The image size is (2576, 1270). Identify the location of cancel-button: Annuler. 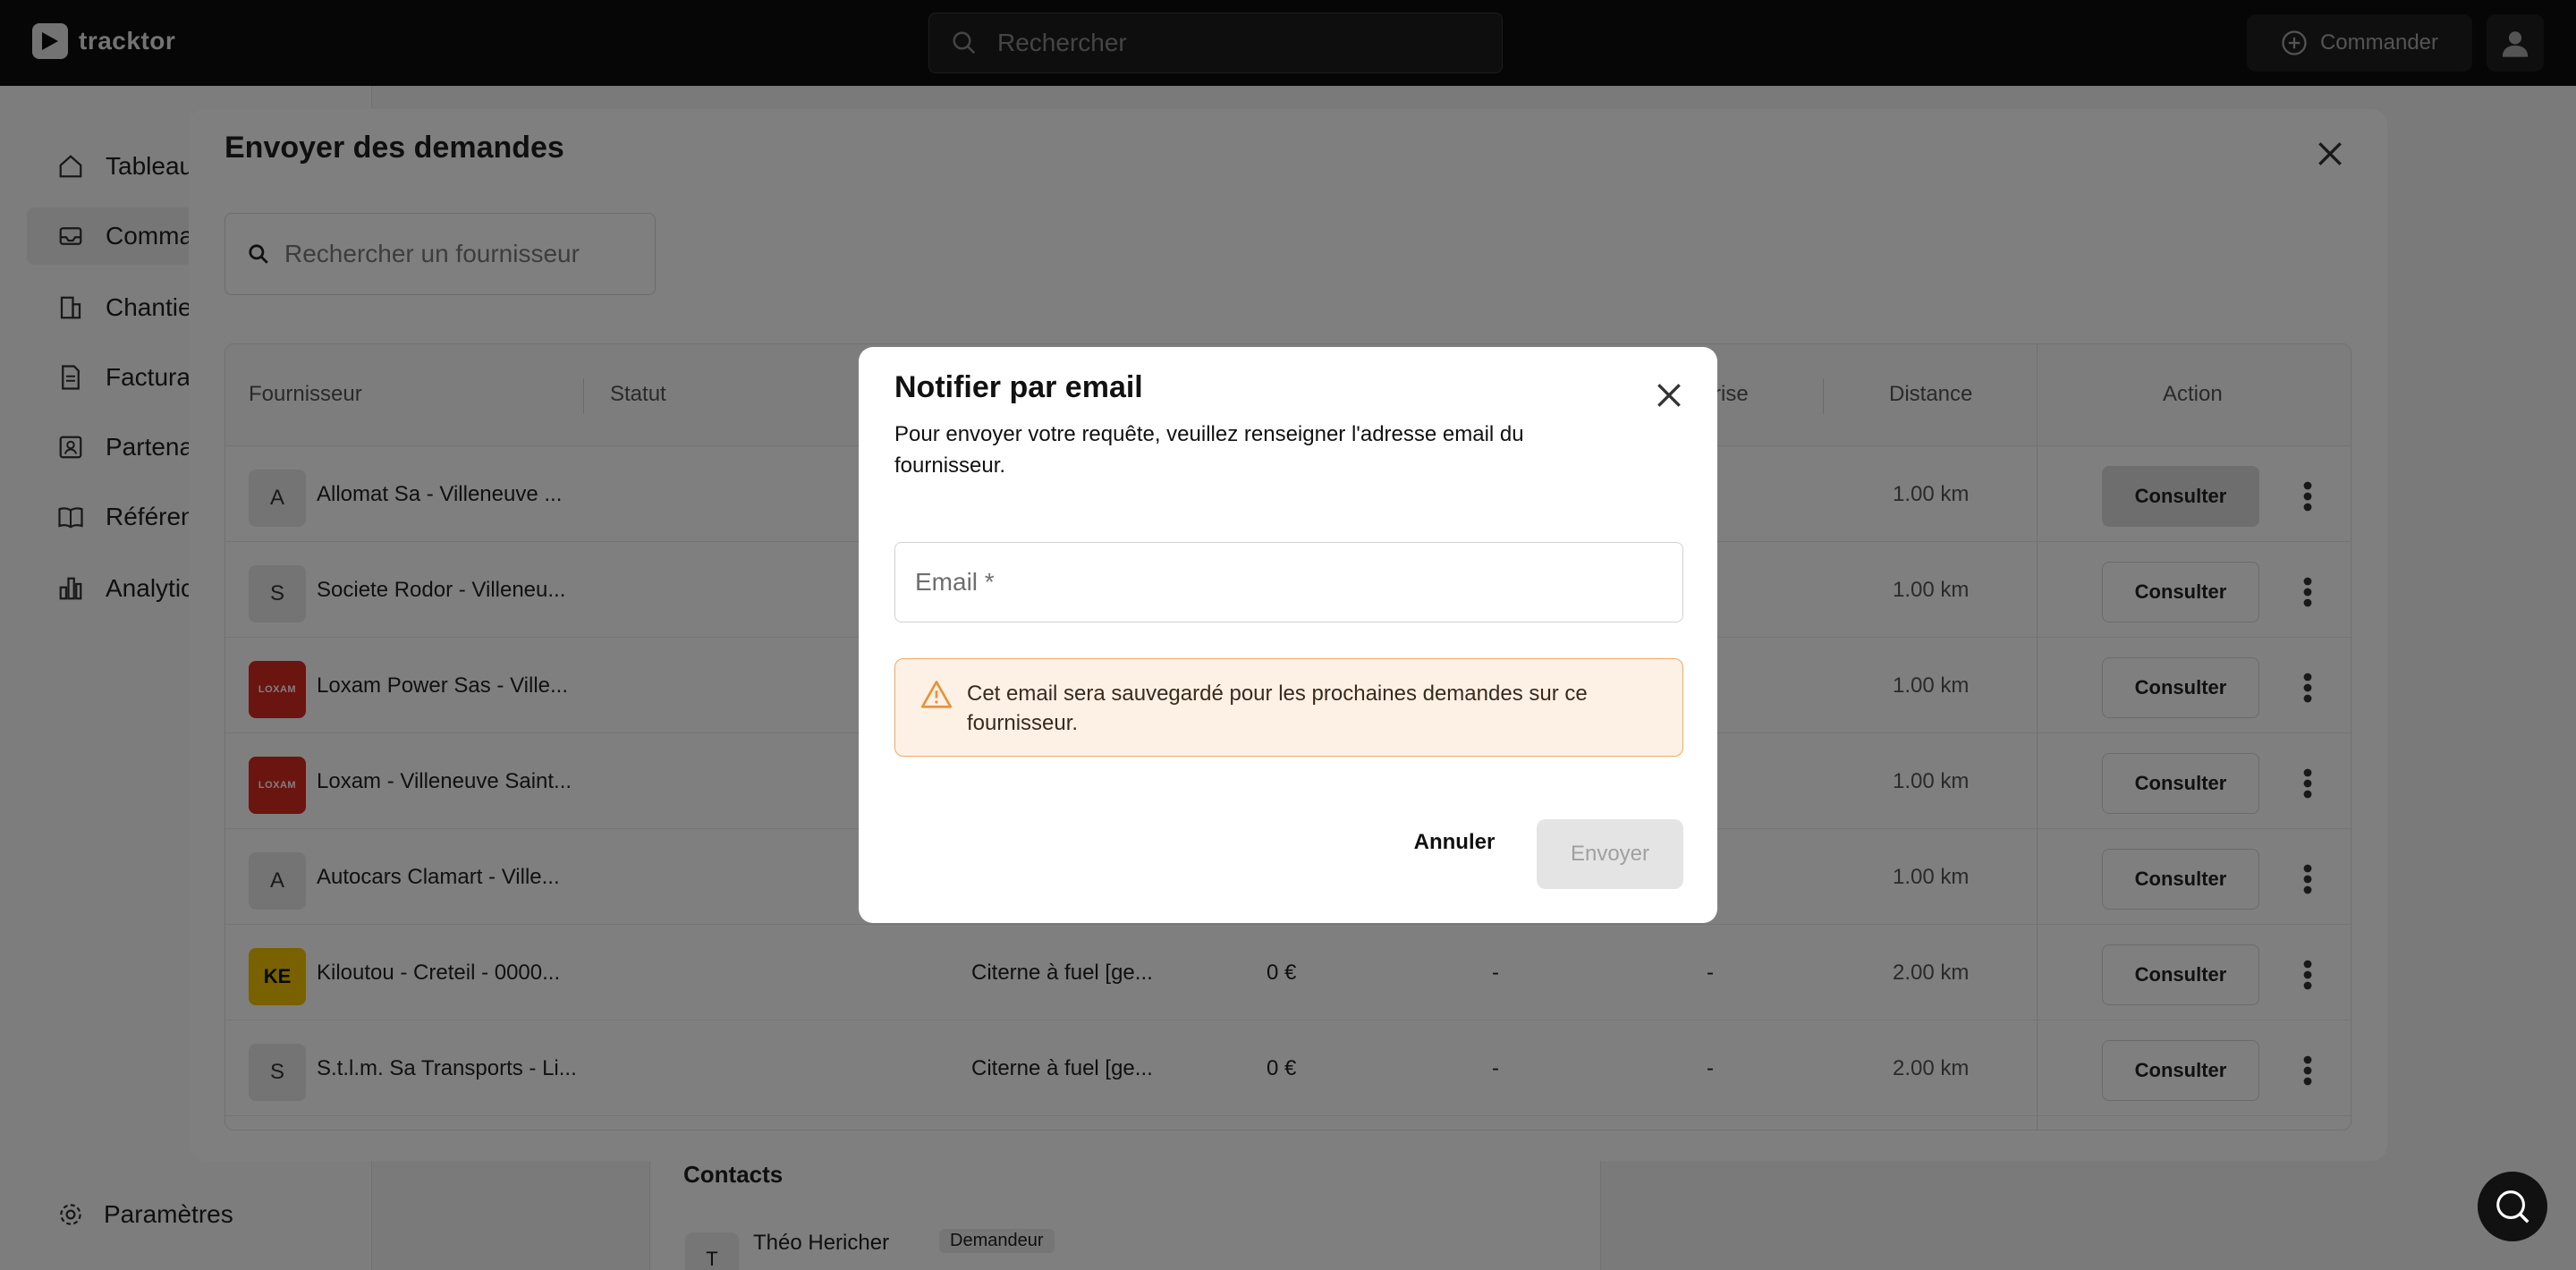
(1454, 842).